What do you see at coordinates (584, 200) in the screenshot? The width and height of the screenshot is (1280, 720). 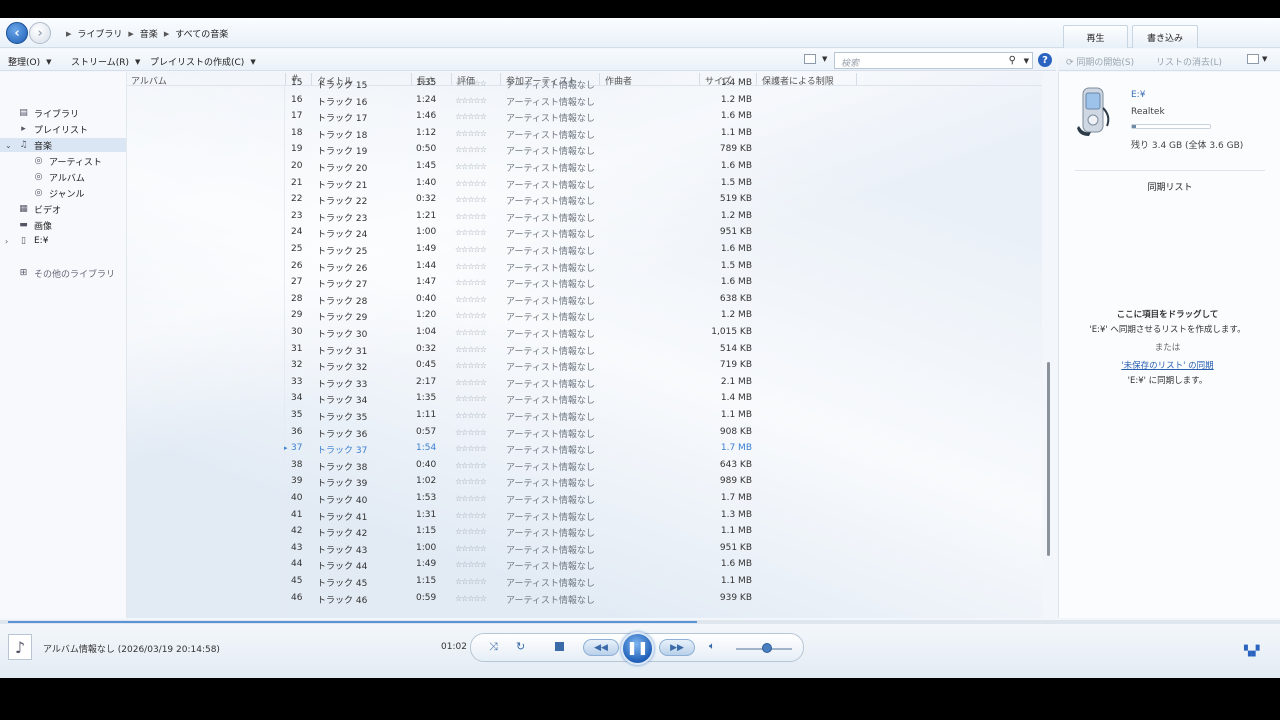 I see `table-row: 22 トラック 22 0:32 アーティスト情報なし 519 KB ☆☆☆☆☆` at bounding box center [584, 200].